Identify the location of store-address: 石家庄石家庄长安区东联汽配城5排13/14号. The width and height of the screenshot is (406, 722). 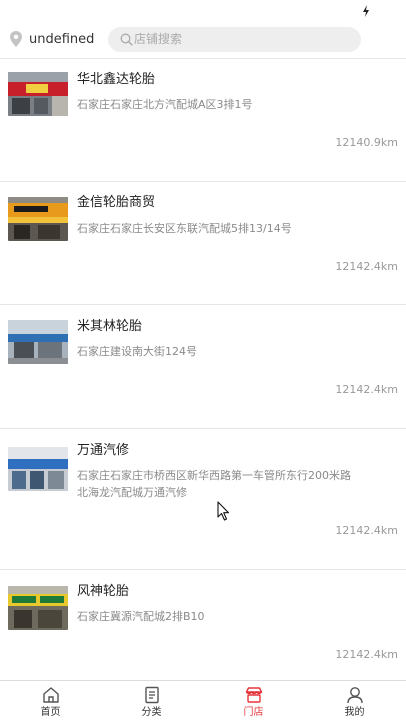
(184, 228).